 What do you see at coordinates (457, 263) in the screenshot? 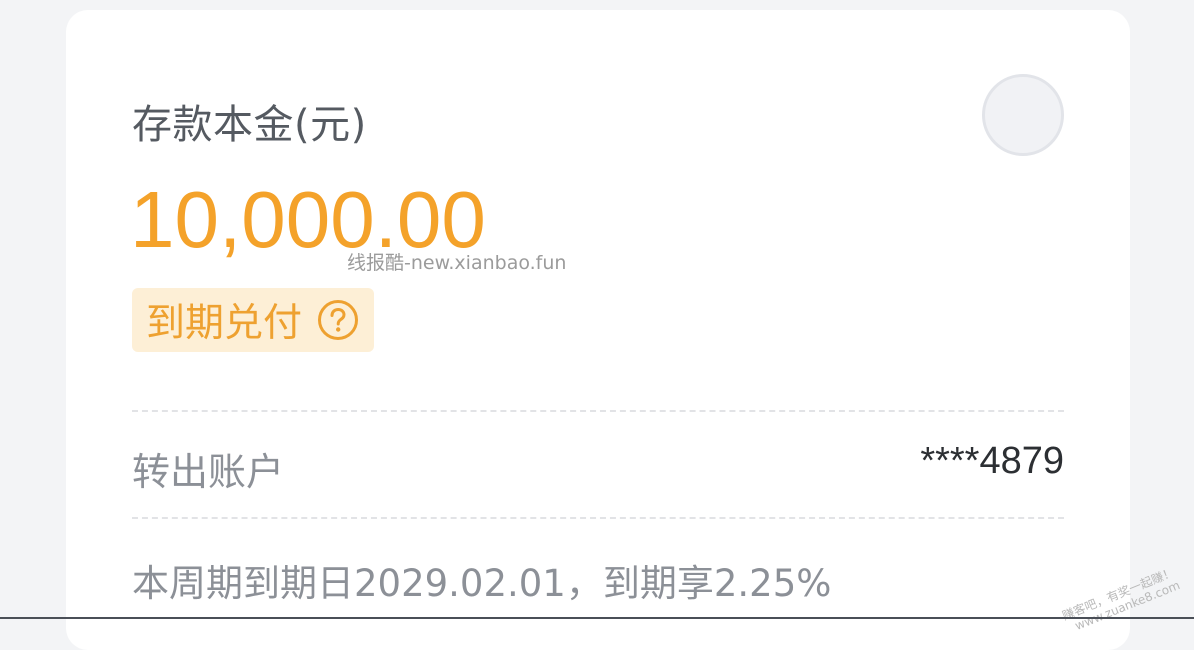
I see `watermark-text: 线报酷-new.xianbao.fun` at bounding box center [457, 263].